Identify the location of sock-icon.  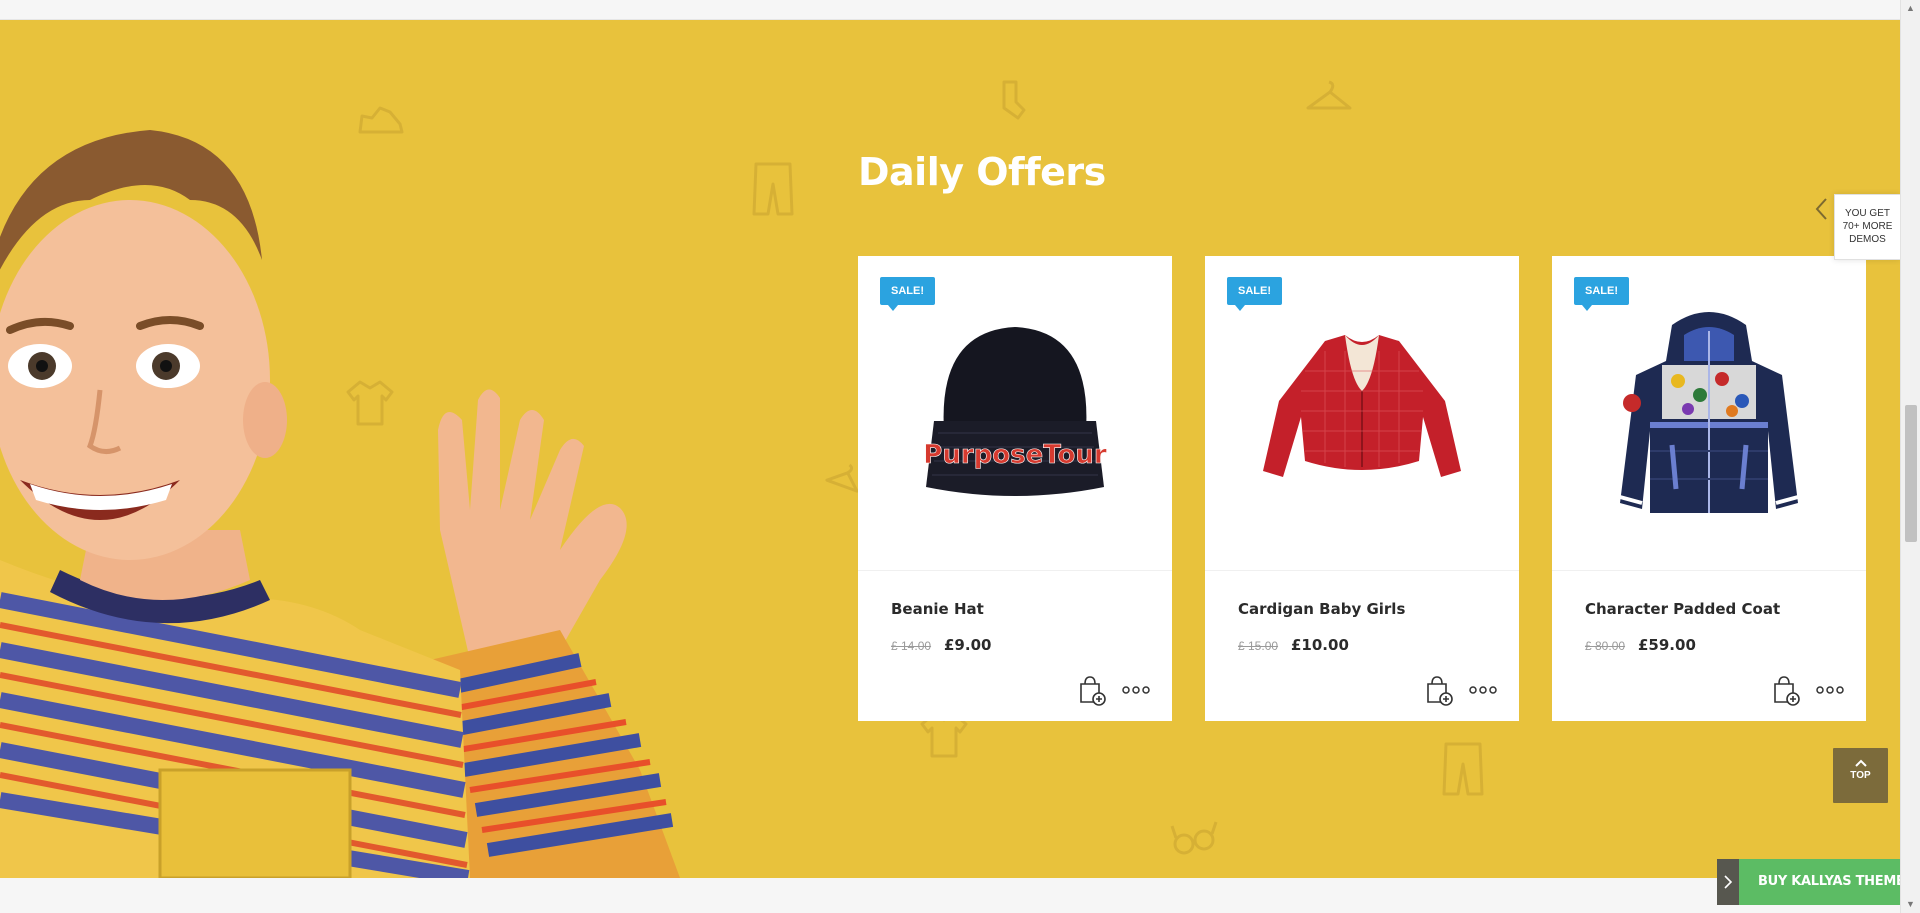
(1010, 100).